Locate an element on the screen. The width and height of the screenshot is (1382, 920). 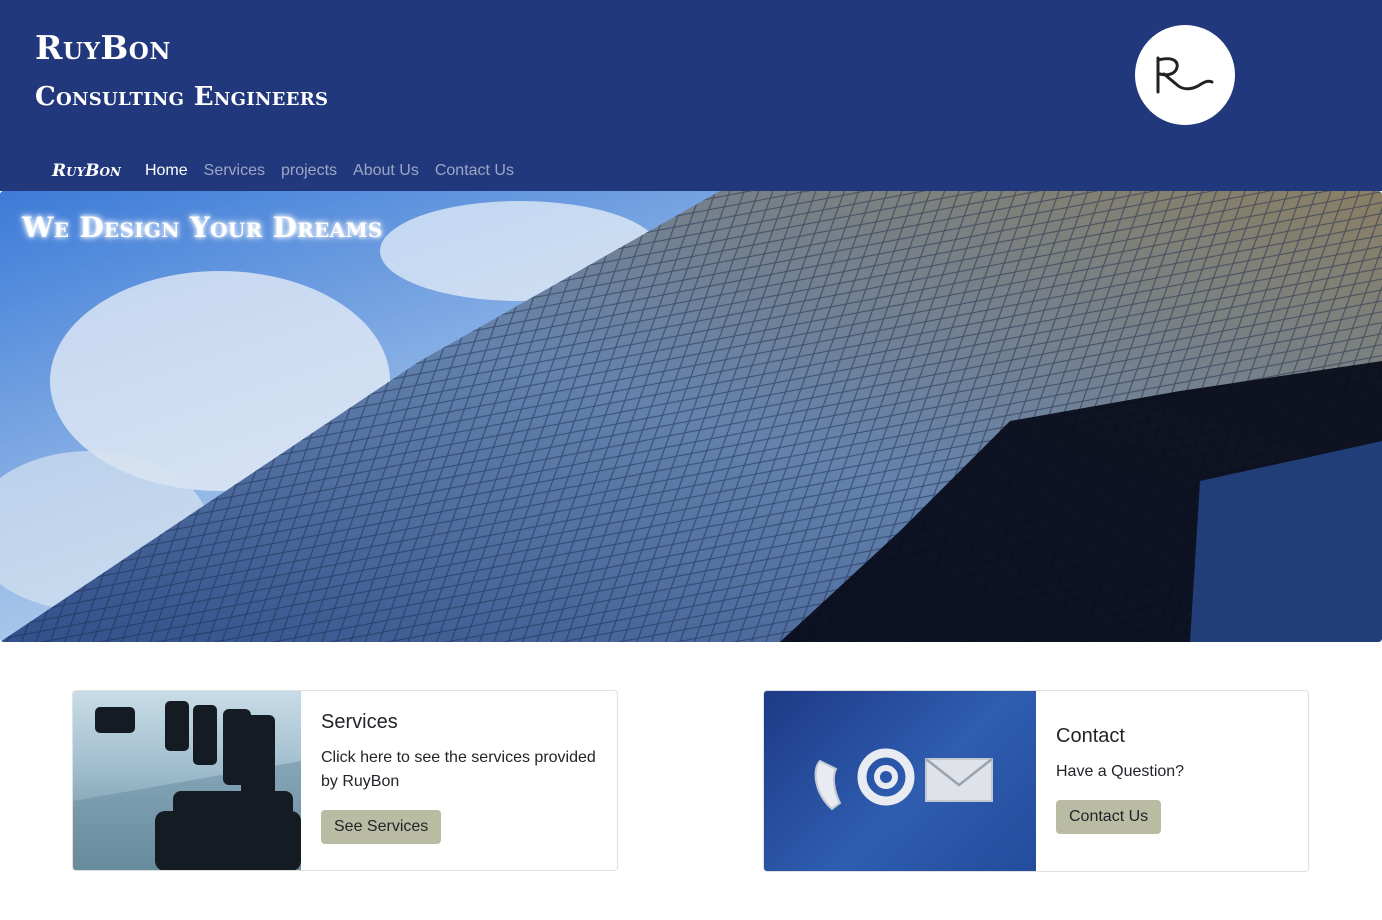
nav-link-about-us: About Us is located at coordinates (386, 171).